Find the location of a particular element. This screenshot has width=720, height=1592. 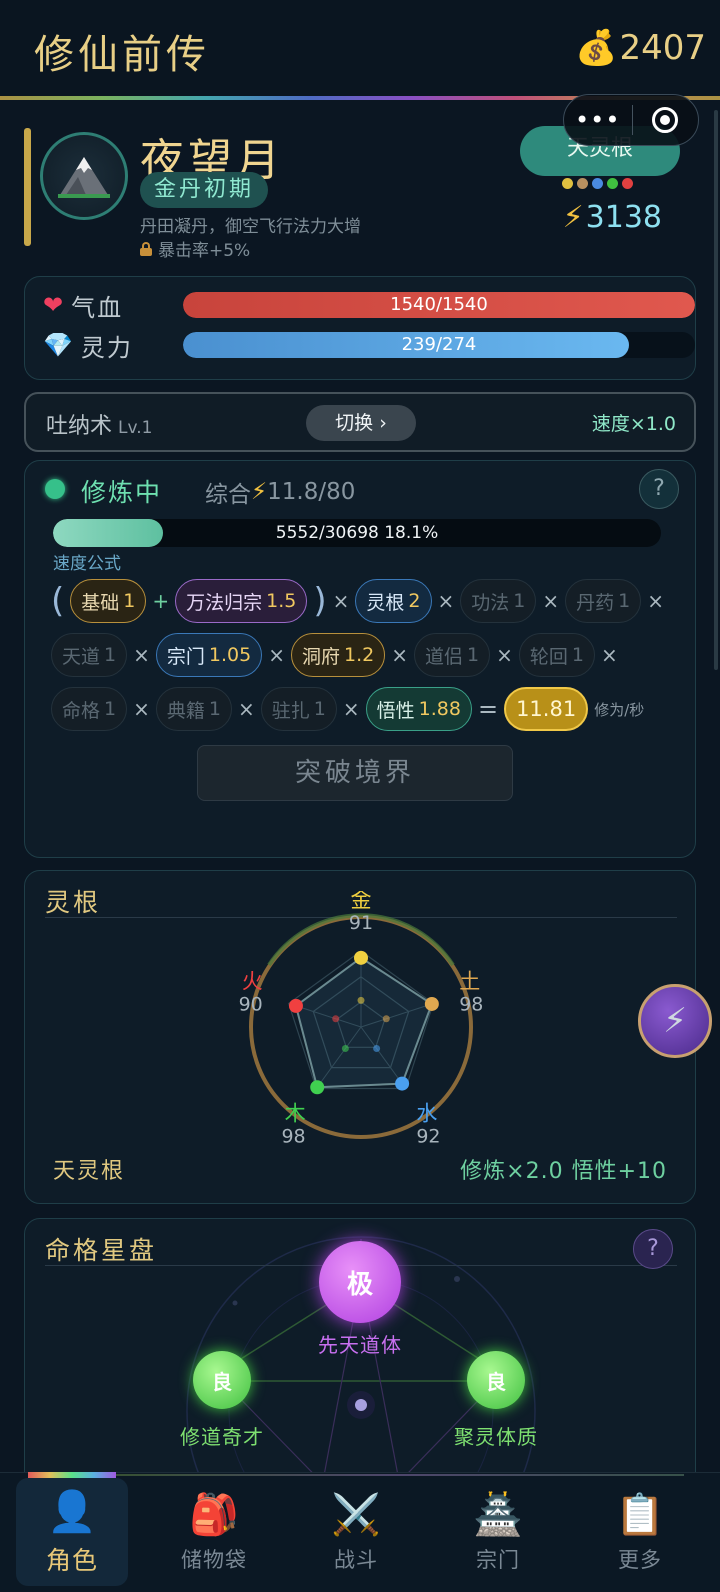

fate-node-left: 良 is located at coordinates (222, 1380).